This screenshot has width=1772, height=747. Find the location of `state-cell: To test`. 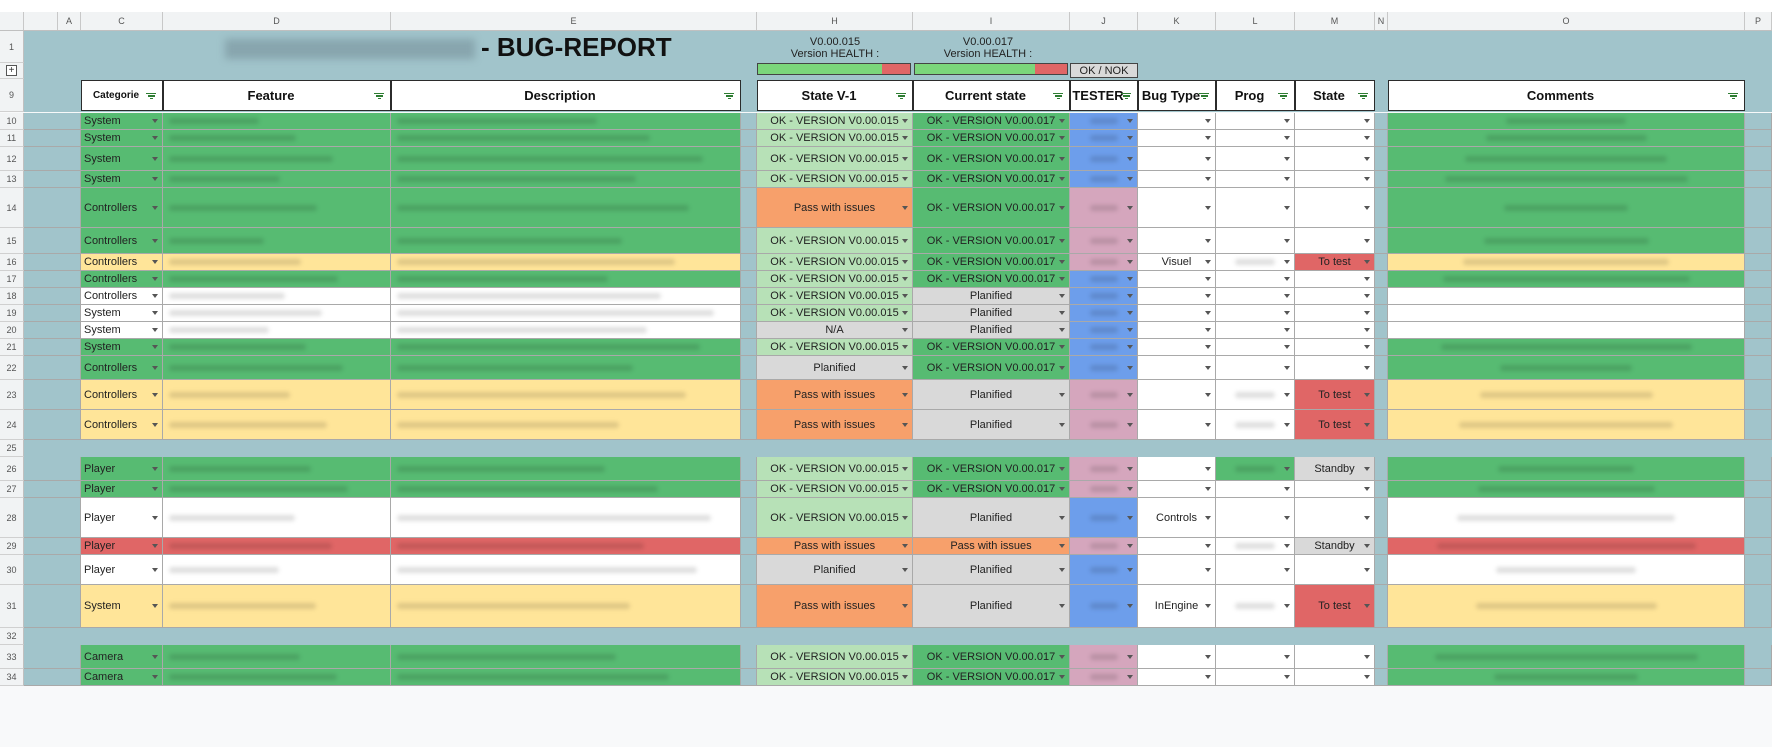

state-cell: To test is located at coordinates (1335, 262).